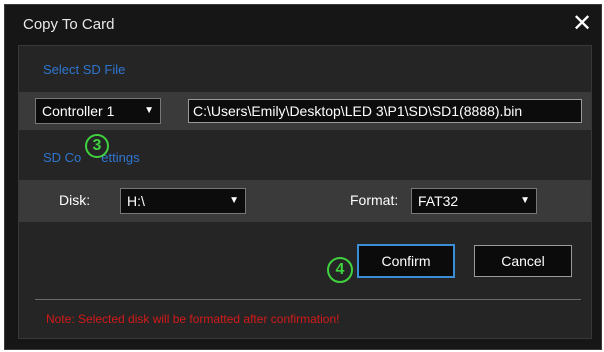 Image resolution: width=604 pixels, height=352 pixels. I want to click on confirm-button: Confirm, so click(406, 261).